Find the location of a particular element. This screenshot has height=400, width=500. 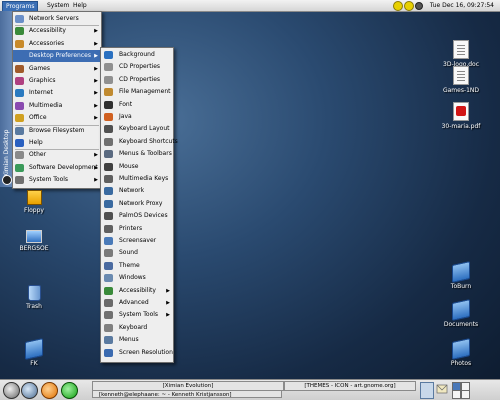

menu-item-browse-filesystem: Browse Filesystem is located at coordinates (57, 131).